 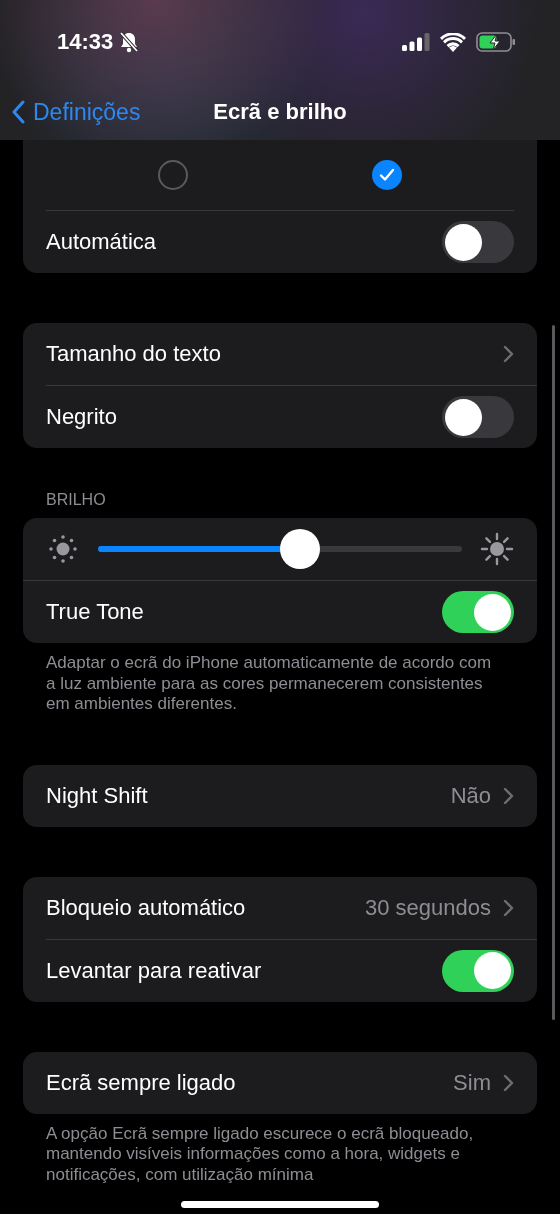 I want to click on charging-battery-icon, so click(x=496, y=42).